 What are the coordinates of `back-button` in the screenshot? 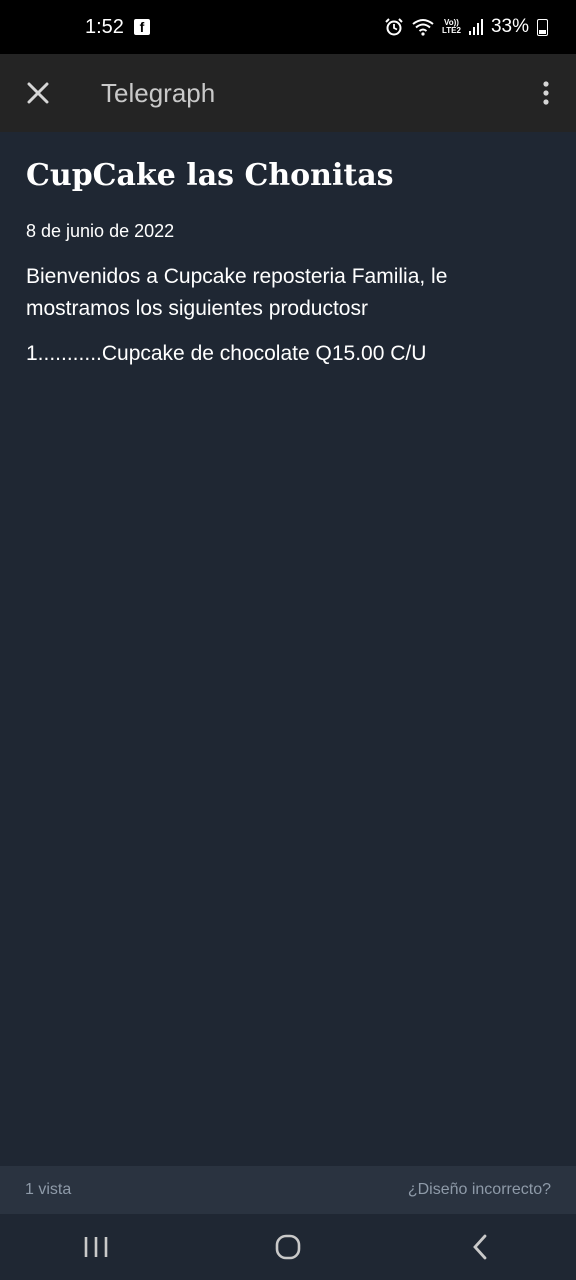 It's located at (480, 1247).